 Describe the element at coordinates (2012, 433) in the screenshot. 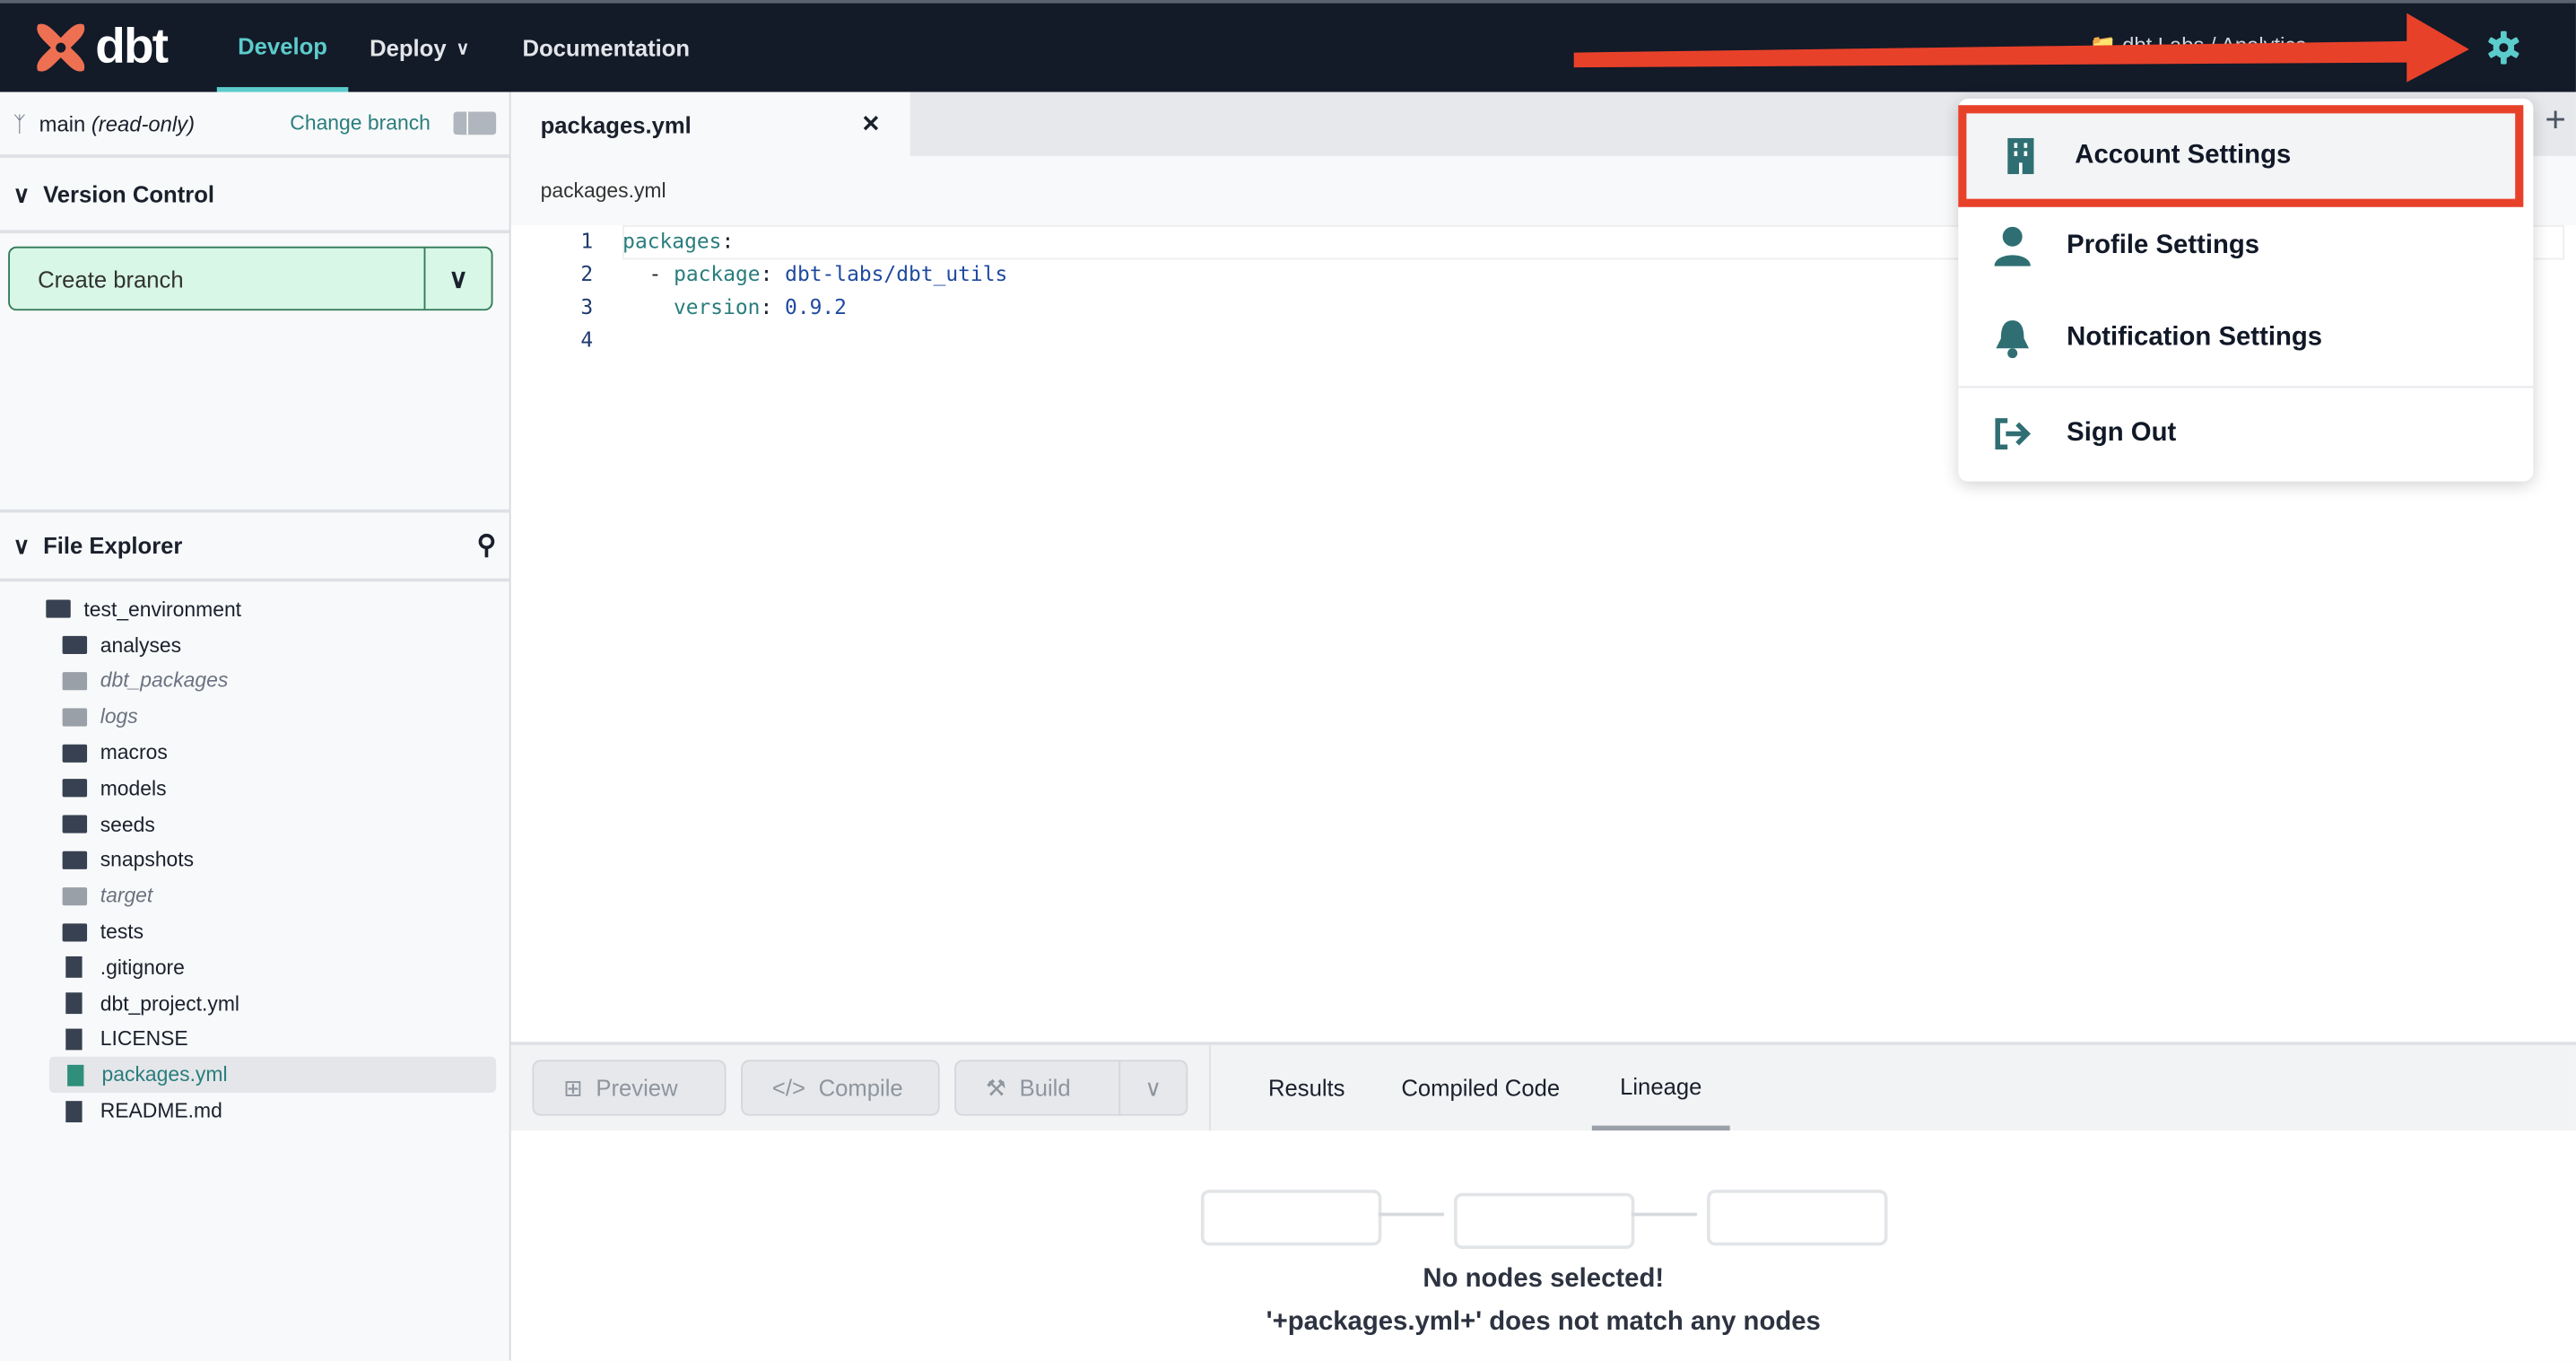

I see `sign-out-icon` at that location.